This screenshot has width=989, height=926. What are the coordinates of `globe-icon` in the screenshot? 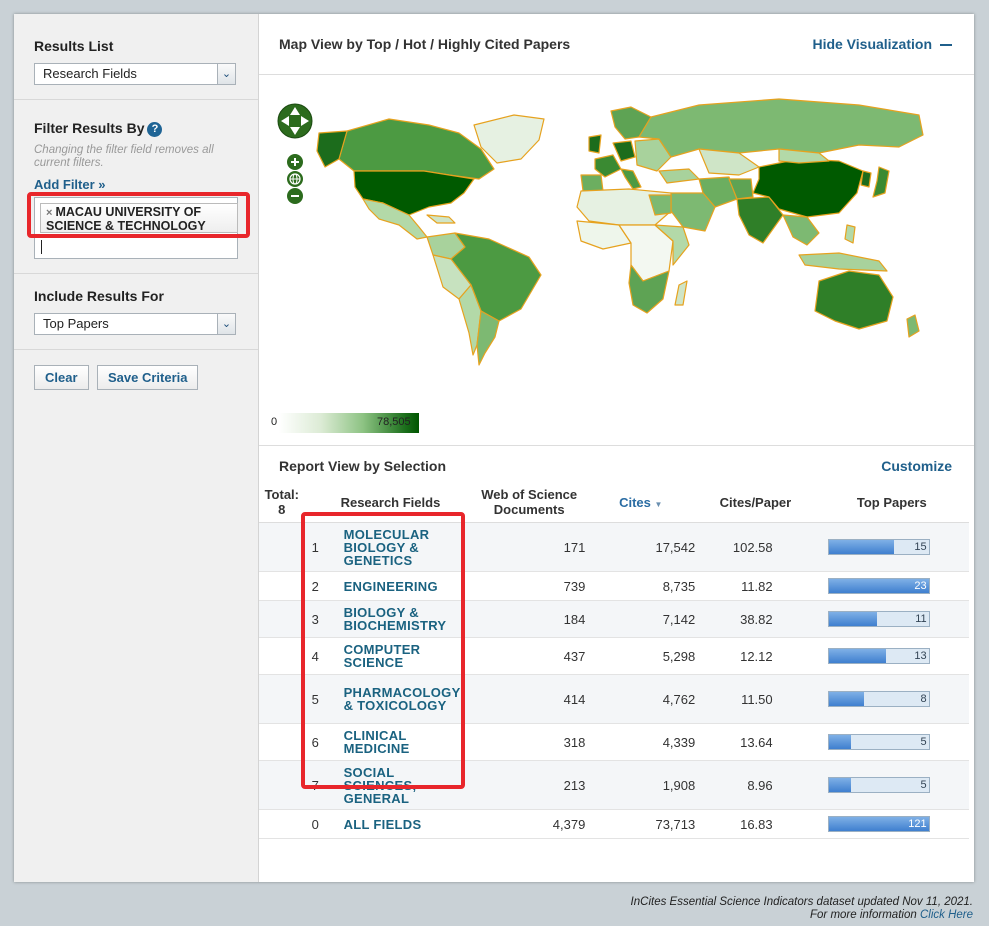 It's located at (295, 179).